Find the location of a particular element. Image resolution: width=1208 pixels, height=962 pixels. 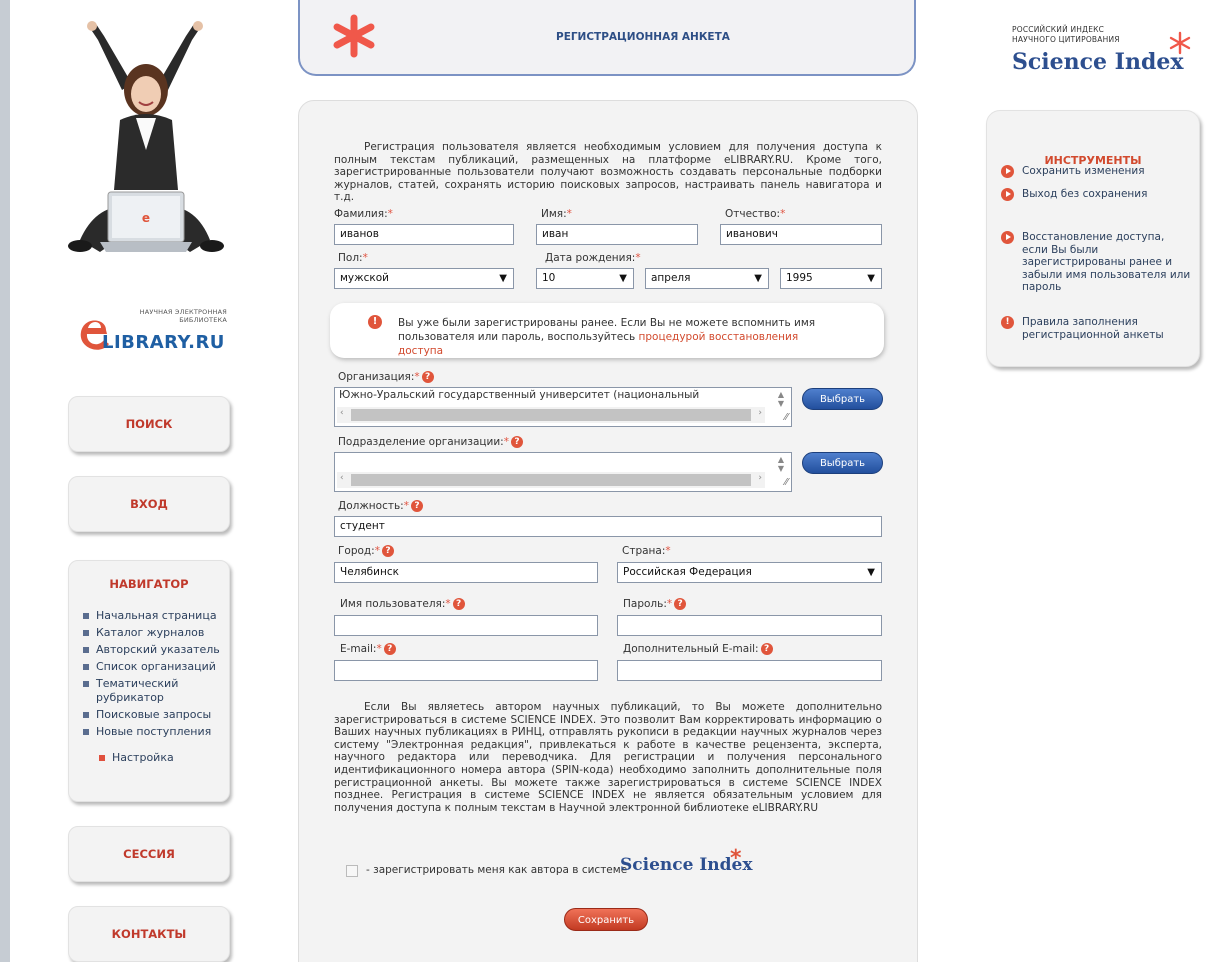

surname-label: Фамилия:* is located at coordinates (363, 214).